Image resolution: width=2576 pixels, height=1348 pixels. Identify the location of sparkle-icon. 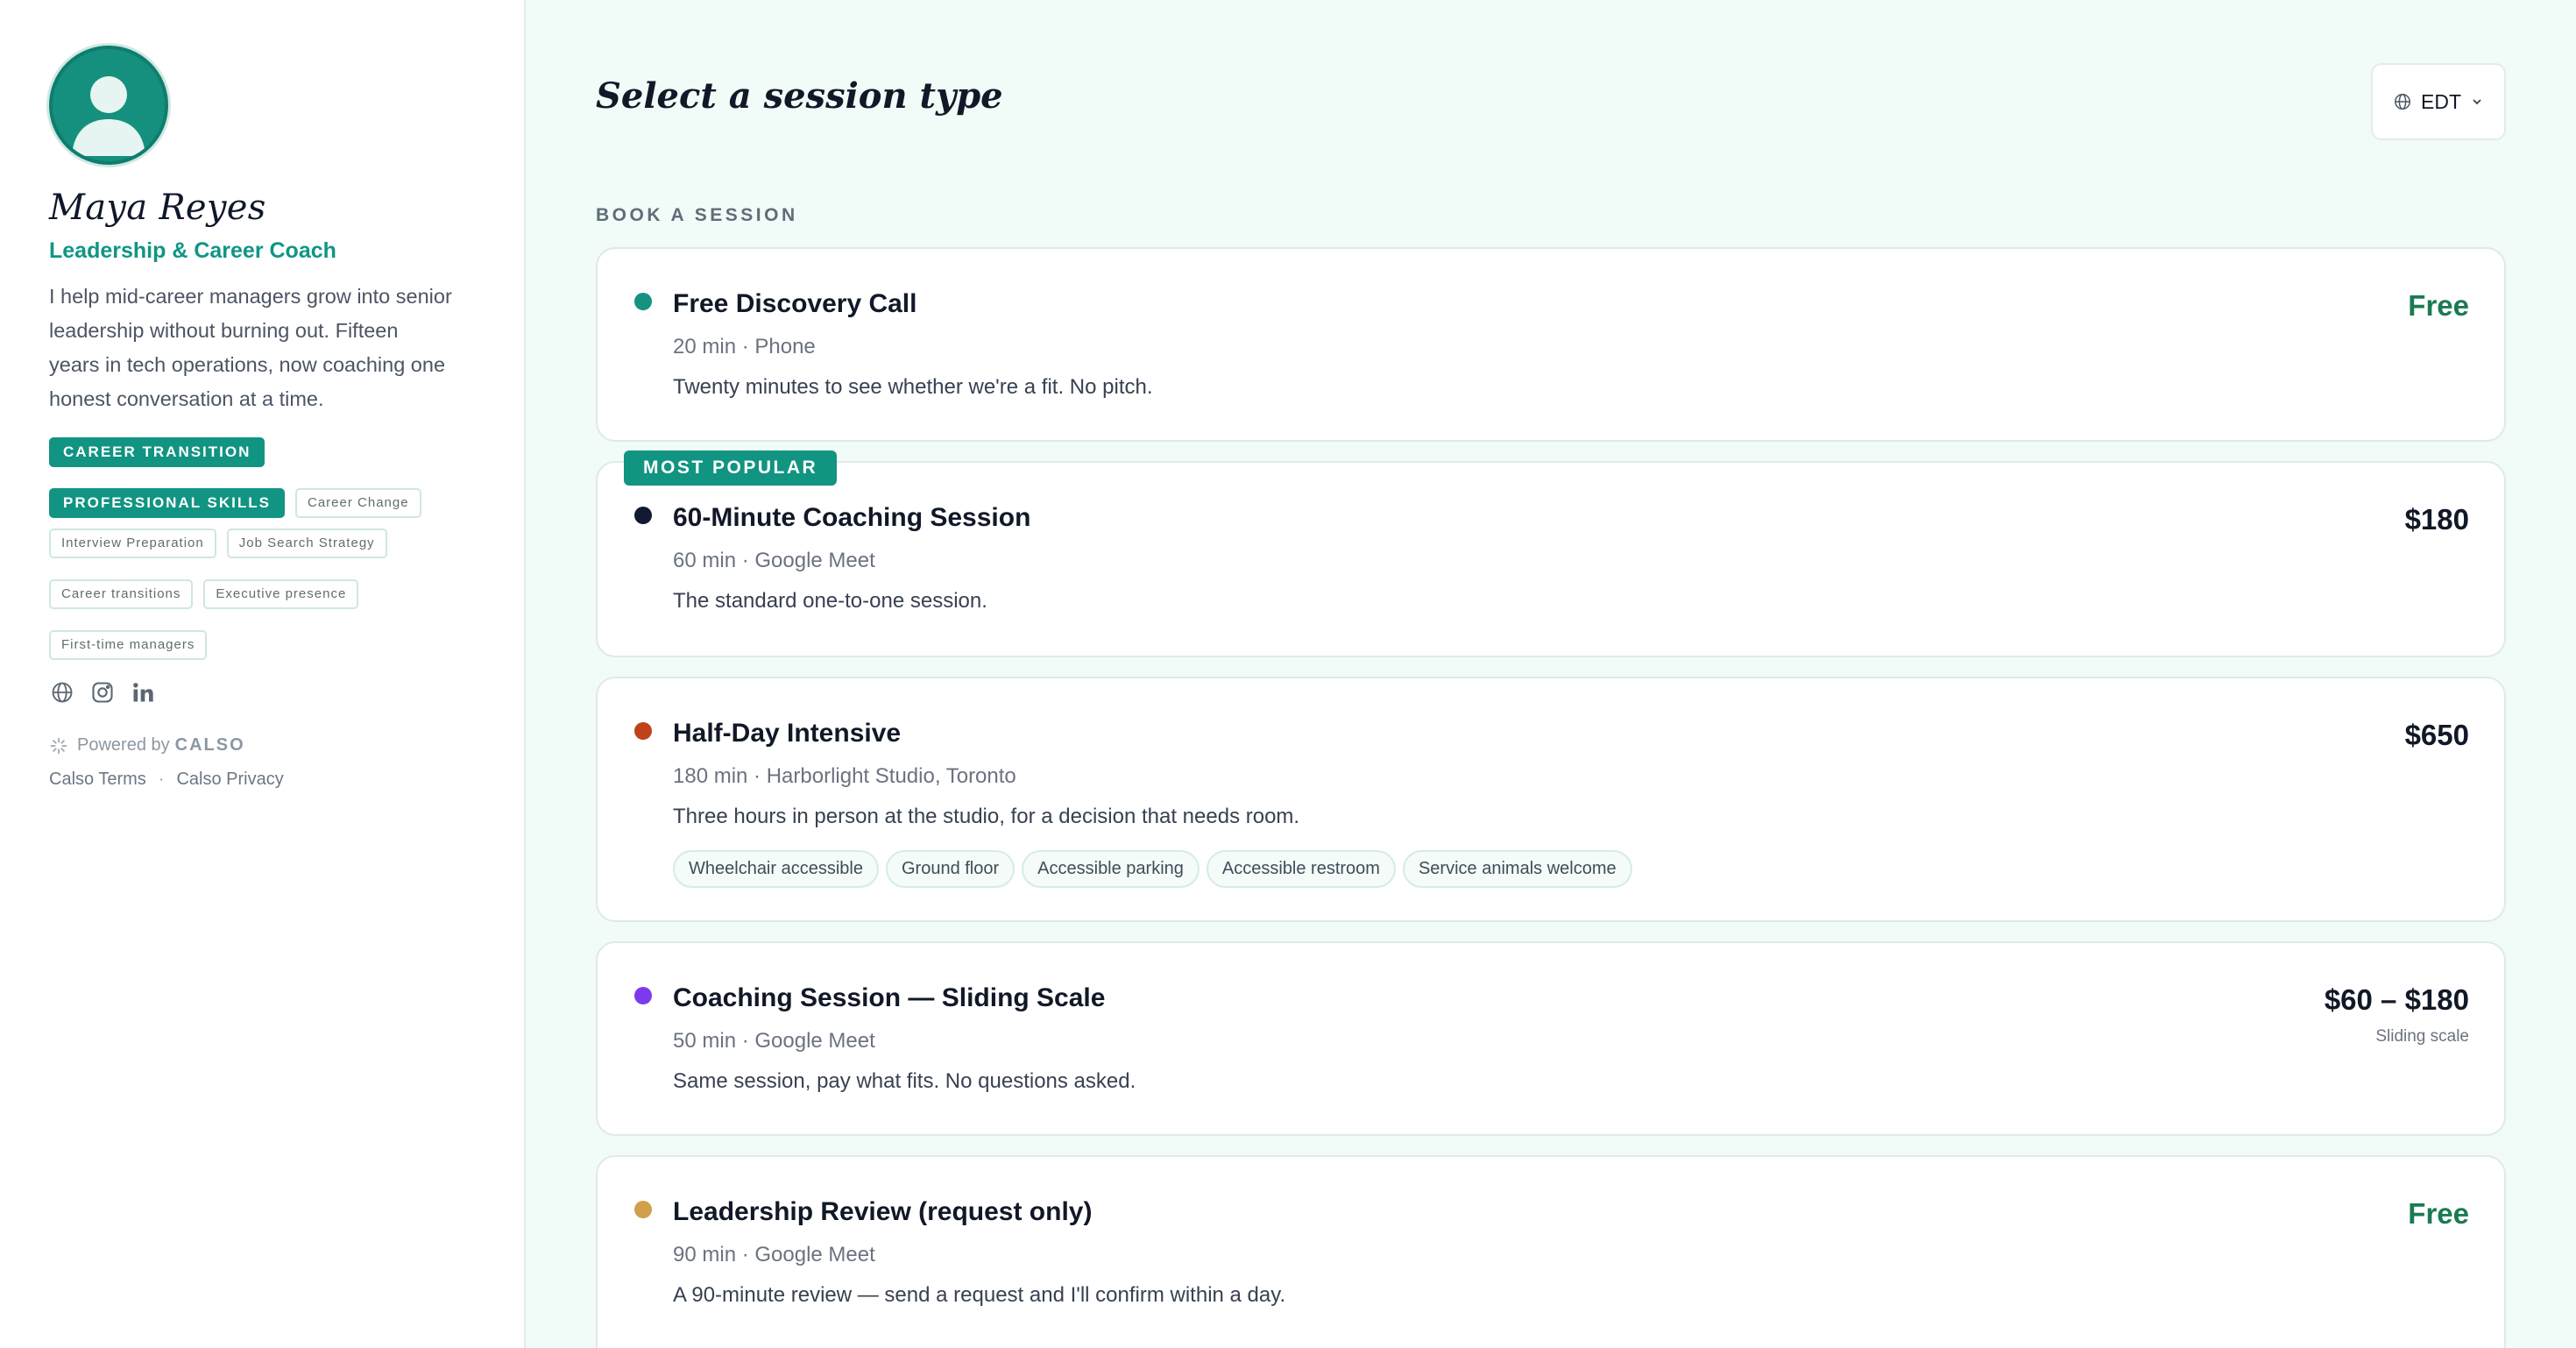
(58, 745).